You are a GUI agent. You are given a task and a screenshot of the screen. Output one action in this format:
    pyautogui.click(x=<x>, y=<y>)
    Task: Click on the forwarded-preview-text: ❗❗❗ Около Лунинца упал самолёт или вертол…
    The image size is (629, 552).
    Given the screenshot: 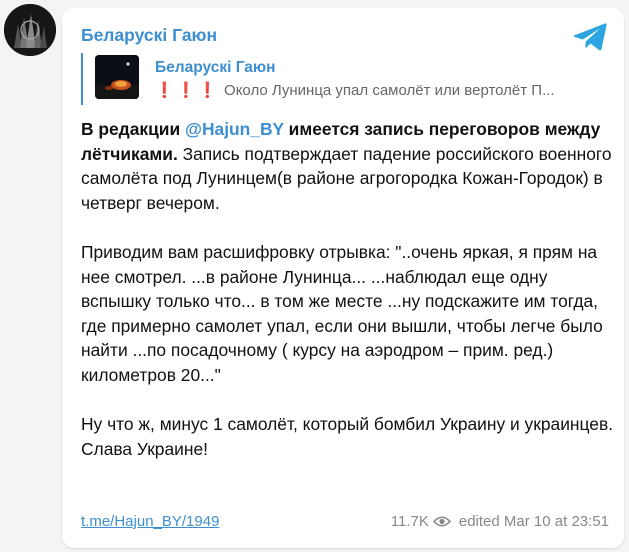 What is the action you would take?
    pyautogui.click(x=385, y=90)
    